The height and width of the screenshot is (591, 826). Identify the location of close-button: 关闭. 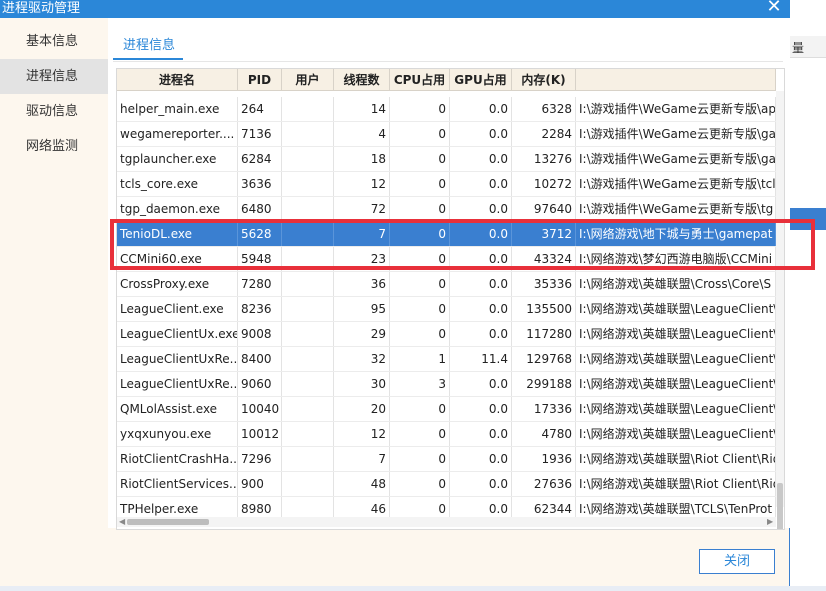
(737, 561).